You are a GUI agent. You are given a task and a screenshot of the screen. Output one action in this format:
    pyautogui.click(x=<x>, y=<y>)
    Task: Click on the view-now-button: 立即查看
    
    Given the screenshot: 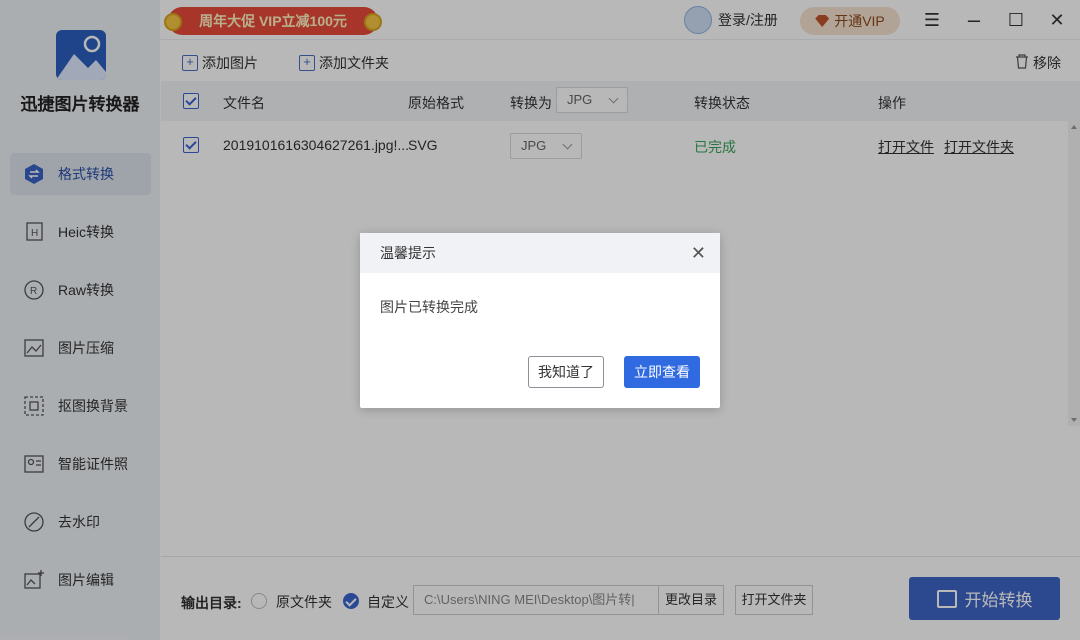 What is the action you would take?
    pyautogui.click(x=662, y=372)
    